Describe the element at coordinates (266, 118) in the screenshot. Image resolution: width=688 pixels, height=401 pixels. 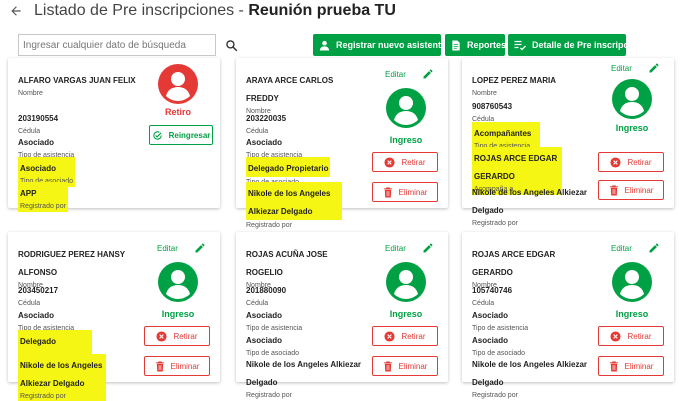
I see `attendee-id: 203220035` at that location.